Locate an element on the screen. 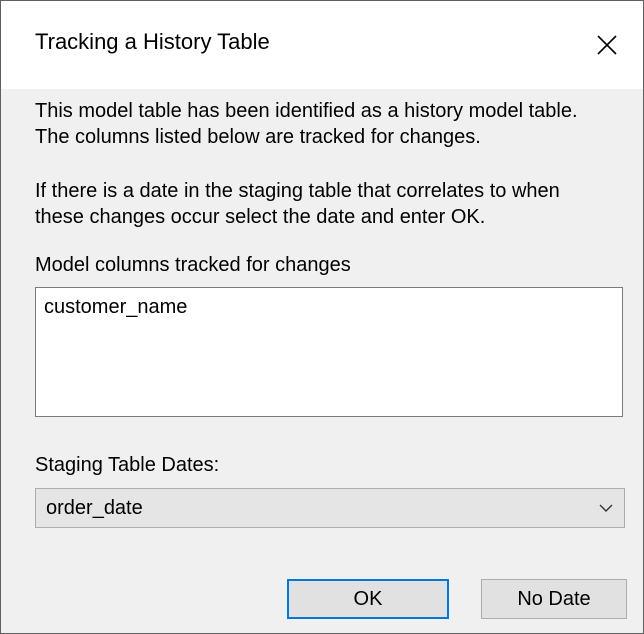 Image resolution: width=644 pixels, height=634 pixels. close-button is located at coordinates (607, 45).